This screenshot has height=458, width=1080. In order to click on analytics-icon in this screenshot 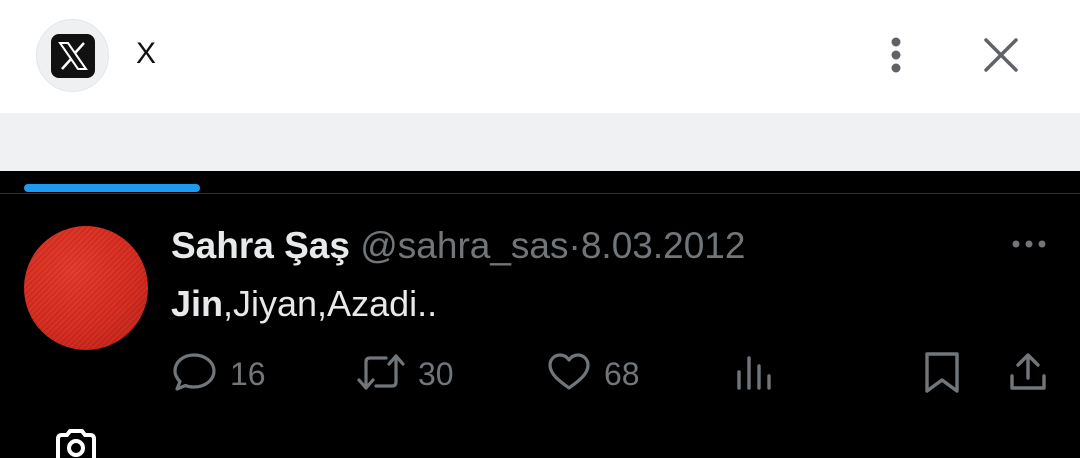, I will do `click(754, 374)`.